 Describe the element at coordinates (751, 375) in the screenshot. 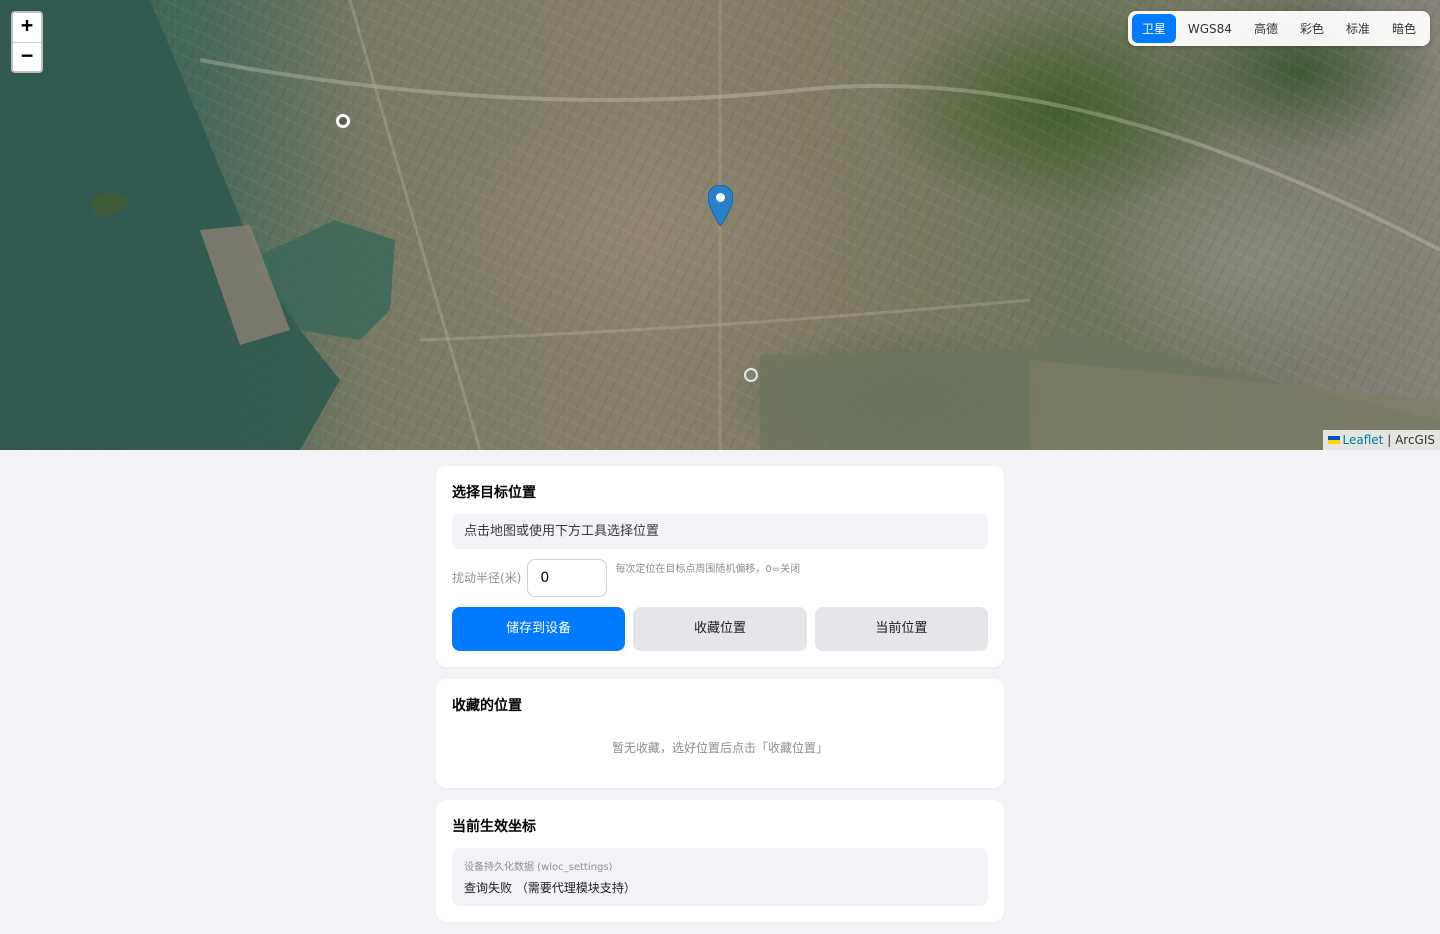

I see `landmark-dot-icon` at that location.